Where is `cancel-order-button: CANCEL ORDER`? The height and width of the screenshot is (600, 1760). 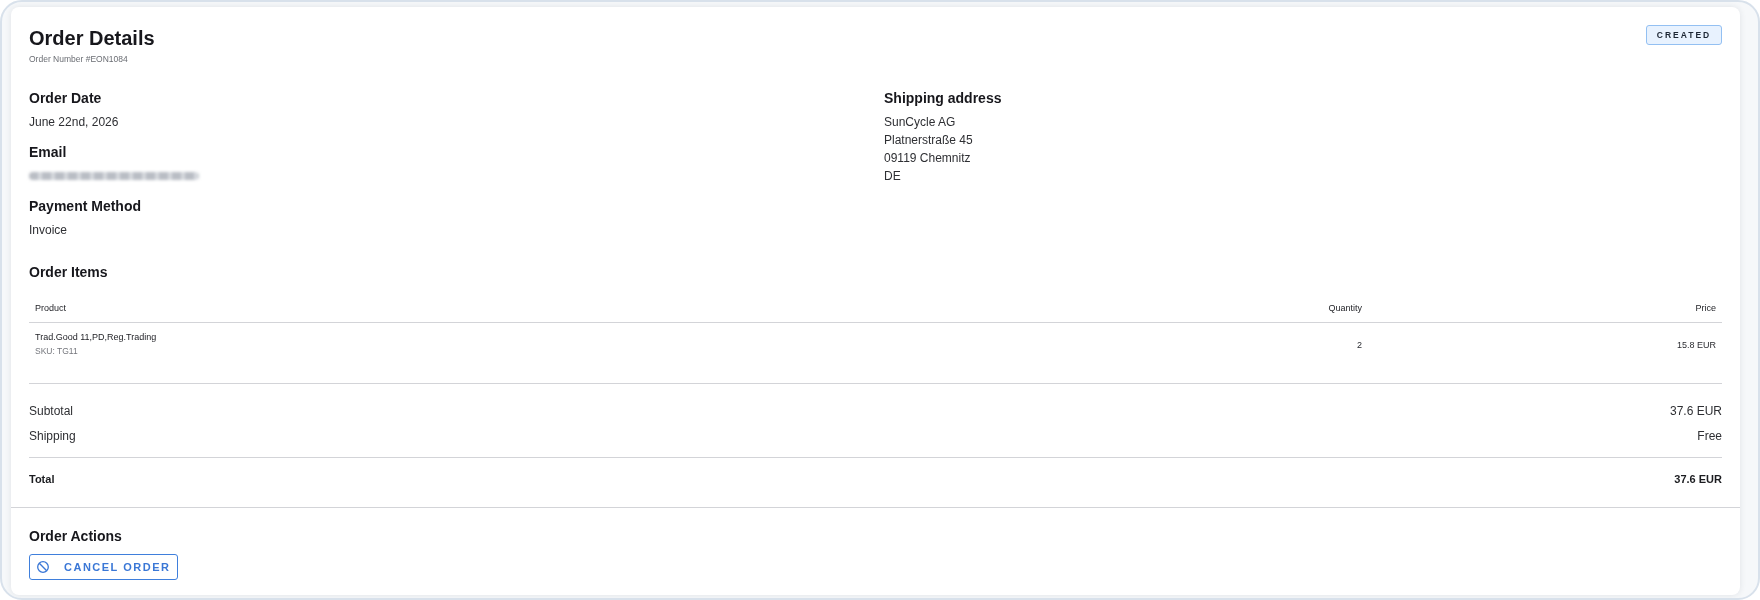
cancel-order-button: CANCEL ORDER is located at coordinates (104, 567).